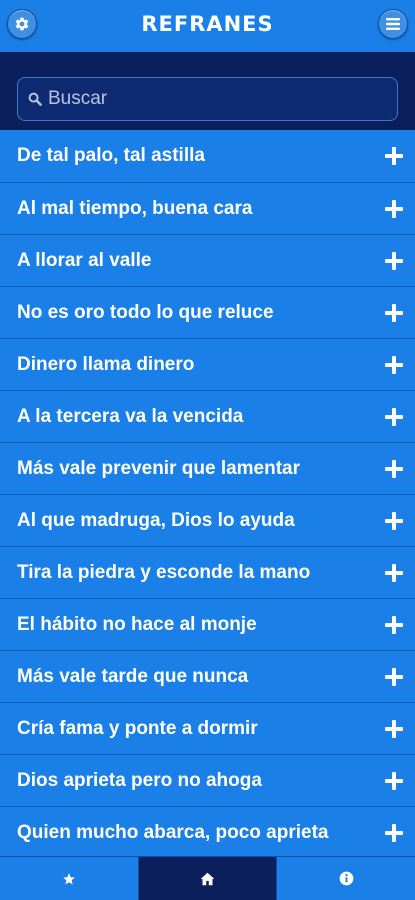  I want to click on list-item: Al que madruga, Dios lo ayuda, so click(207, 520).